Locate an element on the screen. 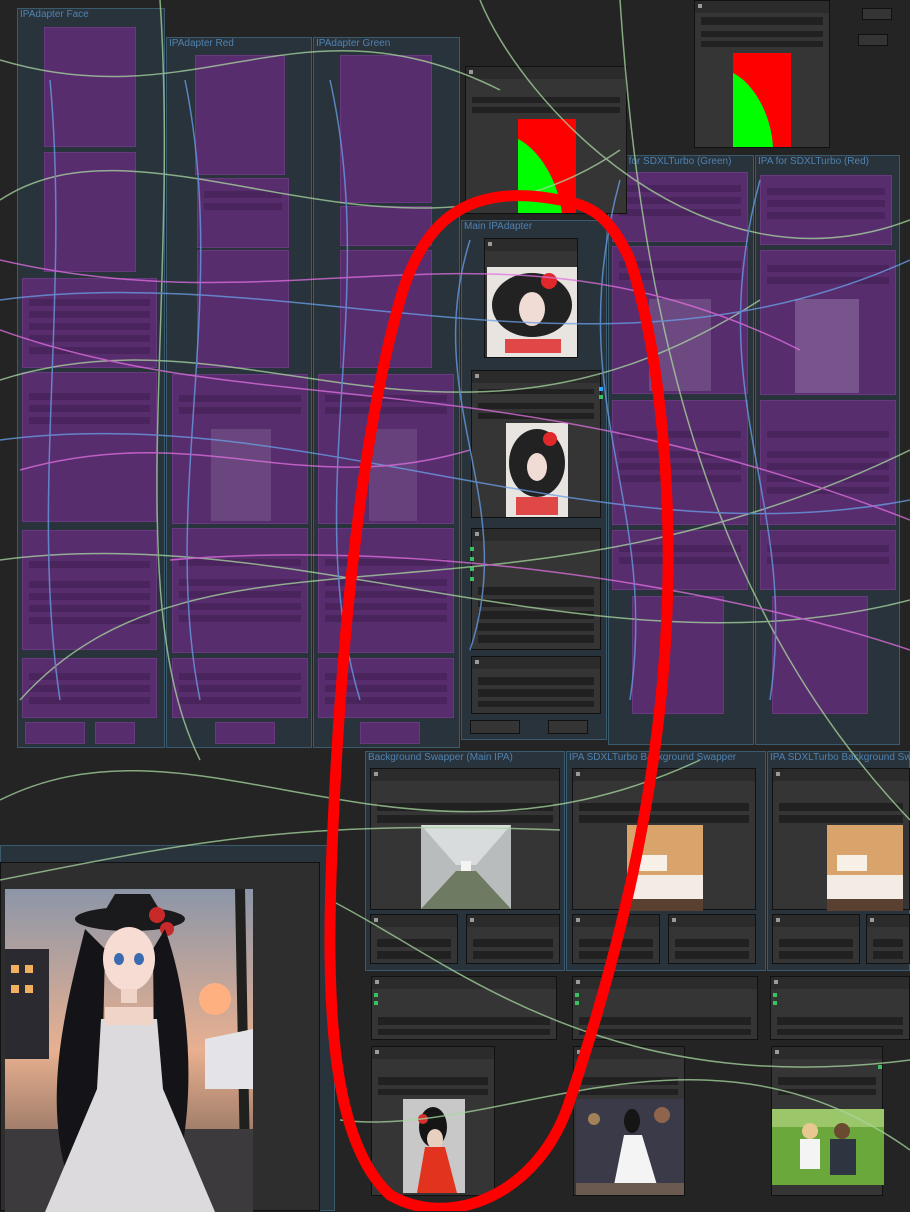 The width and height of the screenshot is (910, 1212). save-image-node is located at coordinates (160, 1037).